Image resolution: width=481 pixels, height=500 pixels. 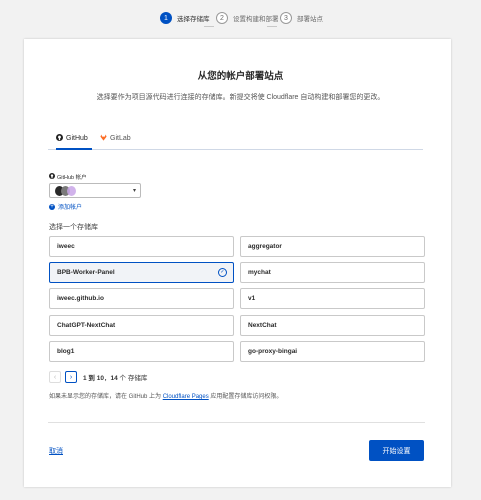 I want to click on repo-name: aggregator, so click(x=265, y=246).